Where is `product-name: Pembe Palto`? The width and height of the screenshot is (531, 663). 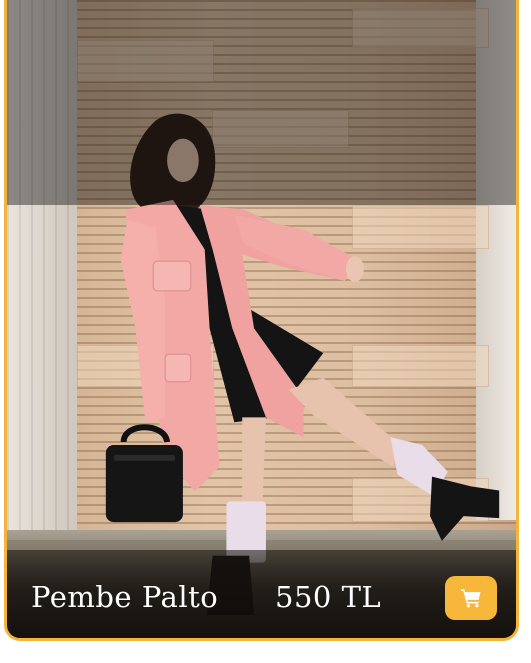
product-name: Pembe Palto is located at coordinates (125, 597).